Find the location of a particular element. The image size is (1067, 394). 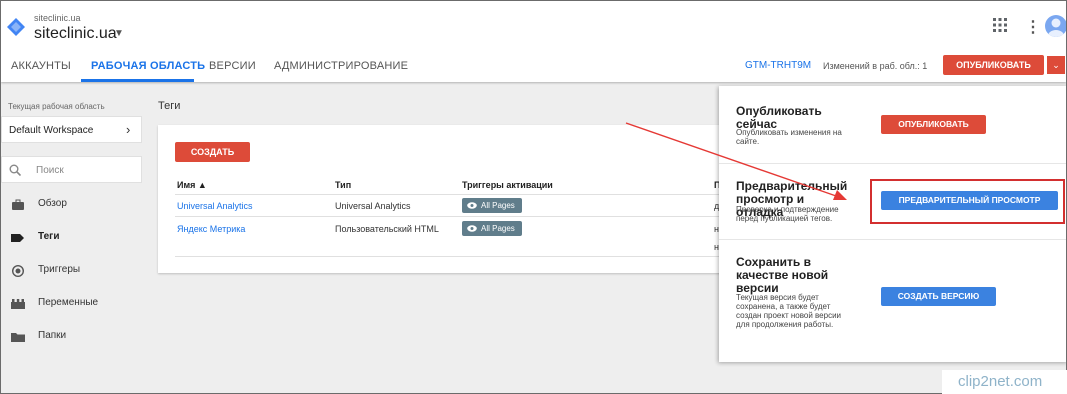

workspace-changes-count: Изменений в раб. обл.: 1 is located at coordinates (875, 66).